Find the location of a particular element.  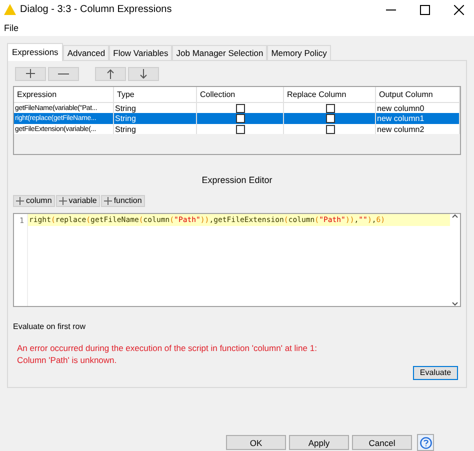

tab: Memory Policy is located at coordinates (299, 52).